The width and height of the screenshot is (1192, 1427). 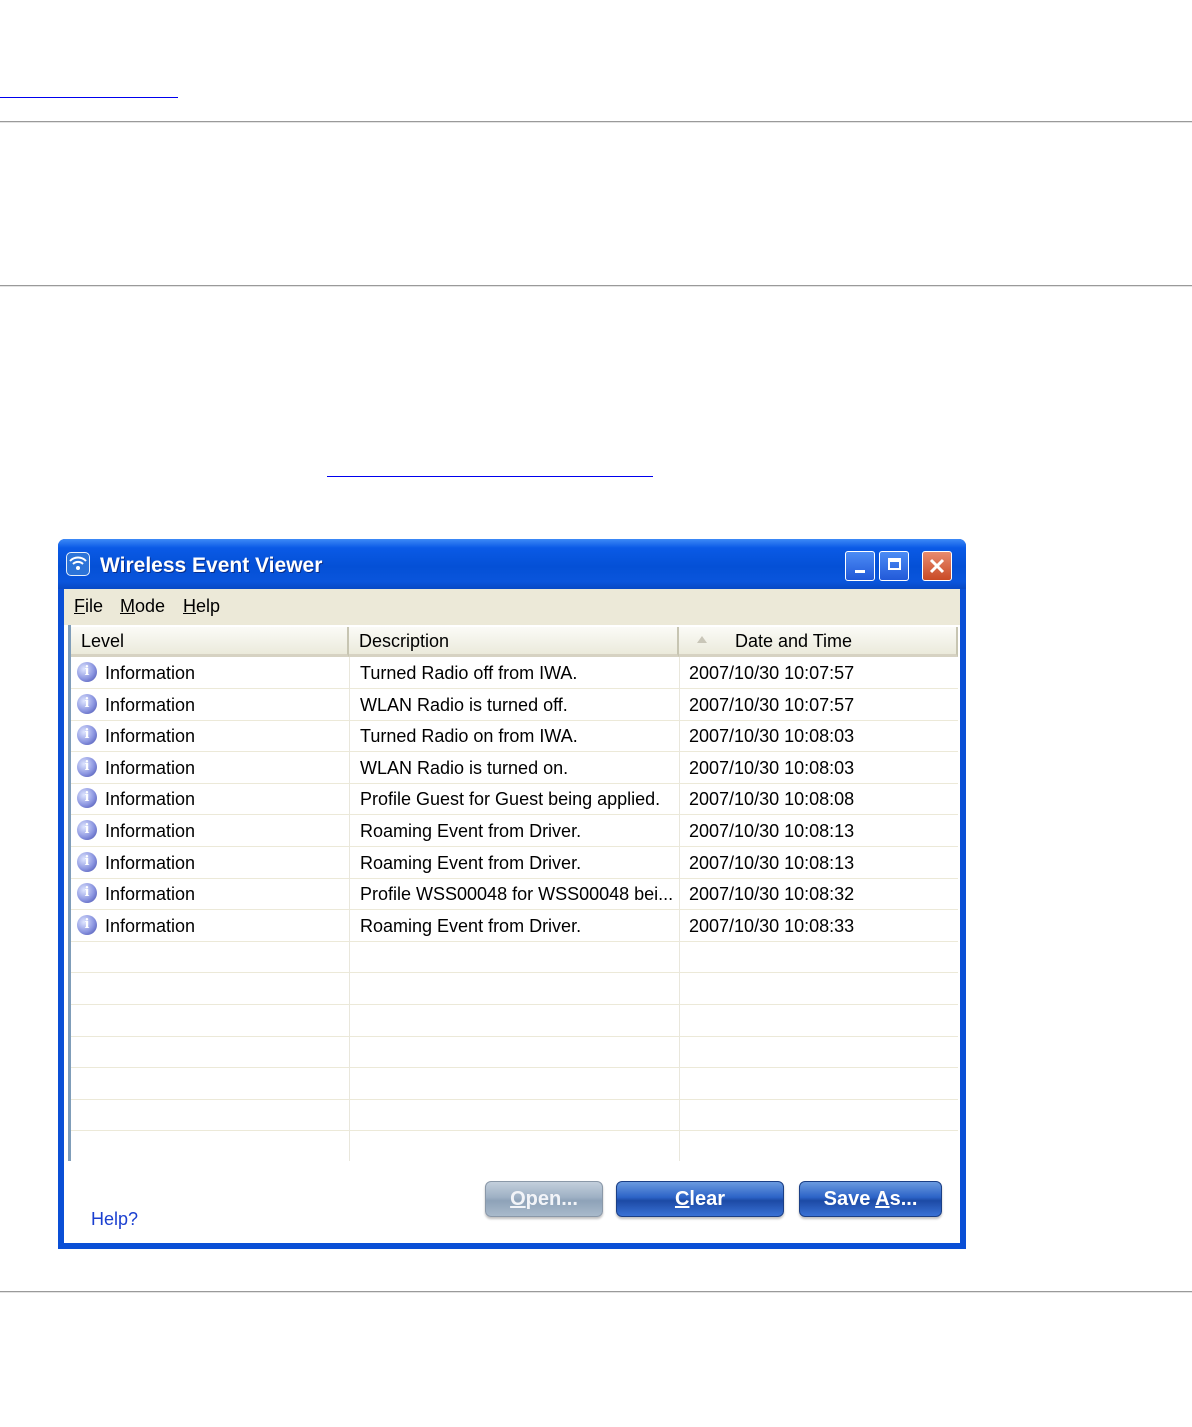 What do you see at coordinates (88, 606) in the screenshot?
I see `menu-file: File` at bounding box center [88, 606].